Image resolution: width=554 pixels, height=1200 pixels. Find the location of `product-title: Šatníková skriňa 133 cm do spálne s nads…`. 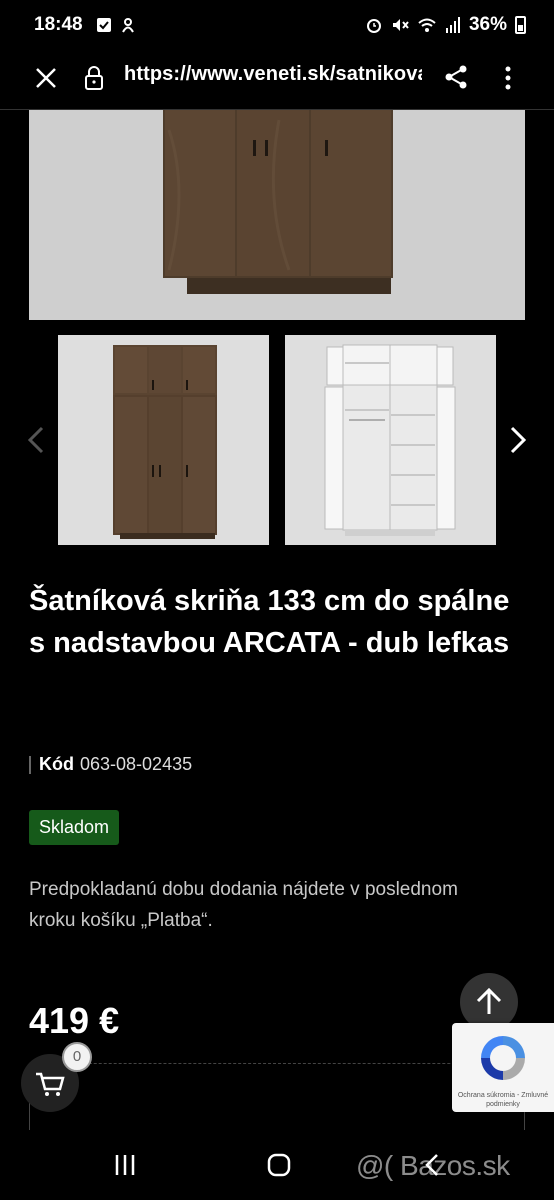

product-title: Šatníková skriňa 133 cm do spálne s nads… is located at coordinates (269, 622).